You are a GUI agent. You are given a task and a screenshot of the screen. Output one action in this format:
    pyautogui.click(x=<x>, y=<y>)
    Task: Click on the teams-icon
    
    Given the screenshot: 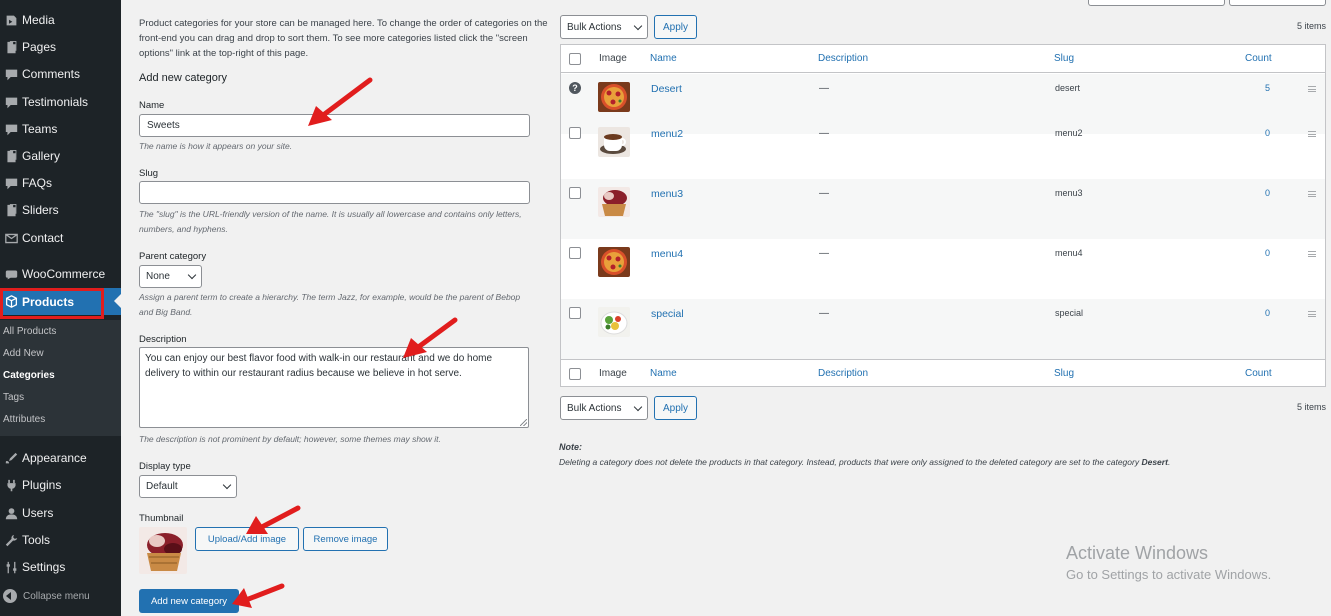 What is the action you would take?
    pyautogui.click(x=11, y=129)
    